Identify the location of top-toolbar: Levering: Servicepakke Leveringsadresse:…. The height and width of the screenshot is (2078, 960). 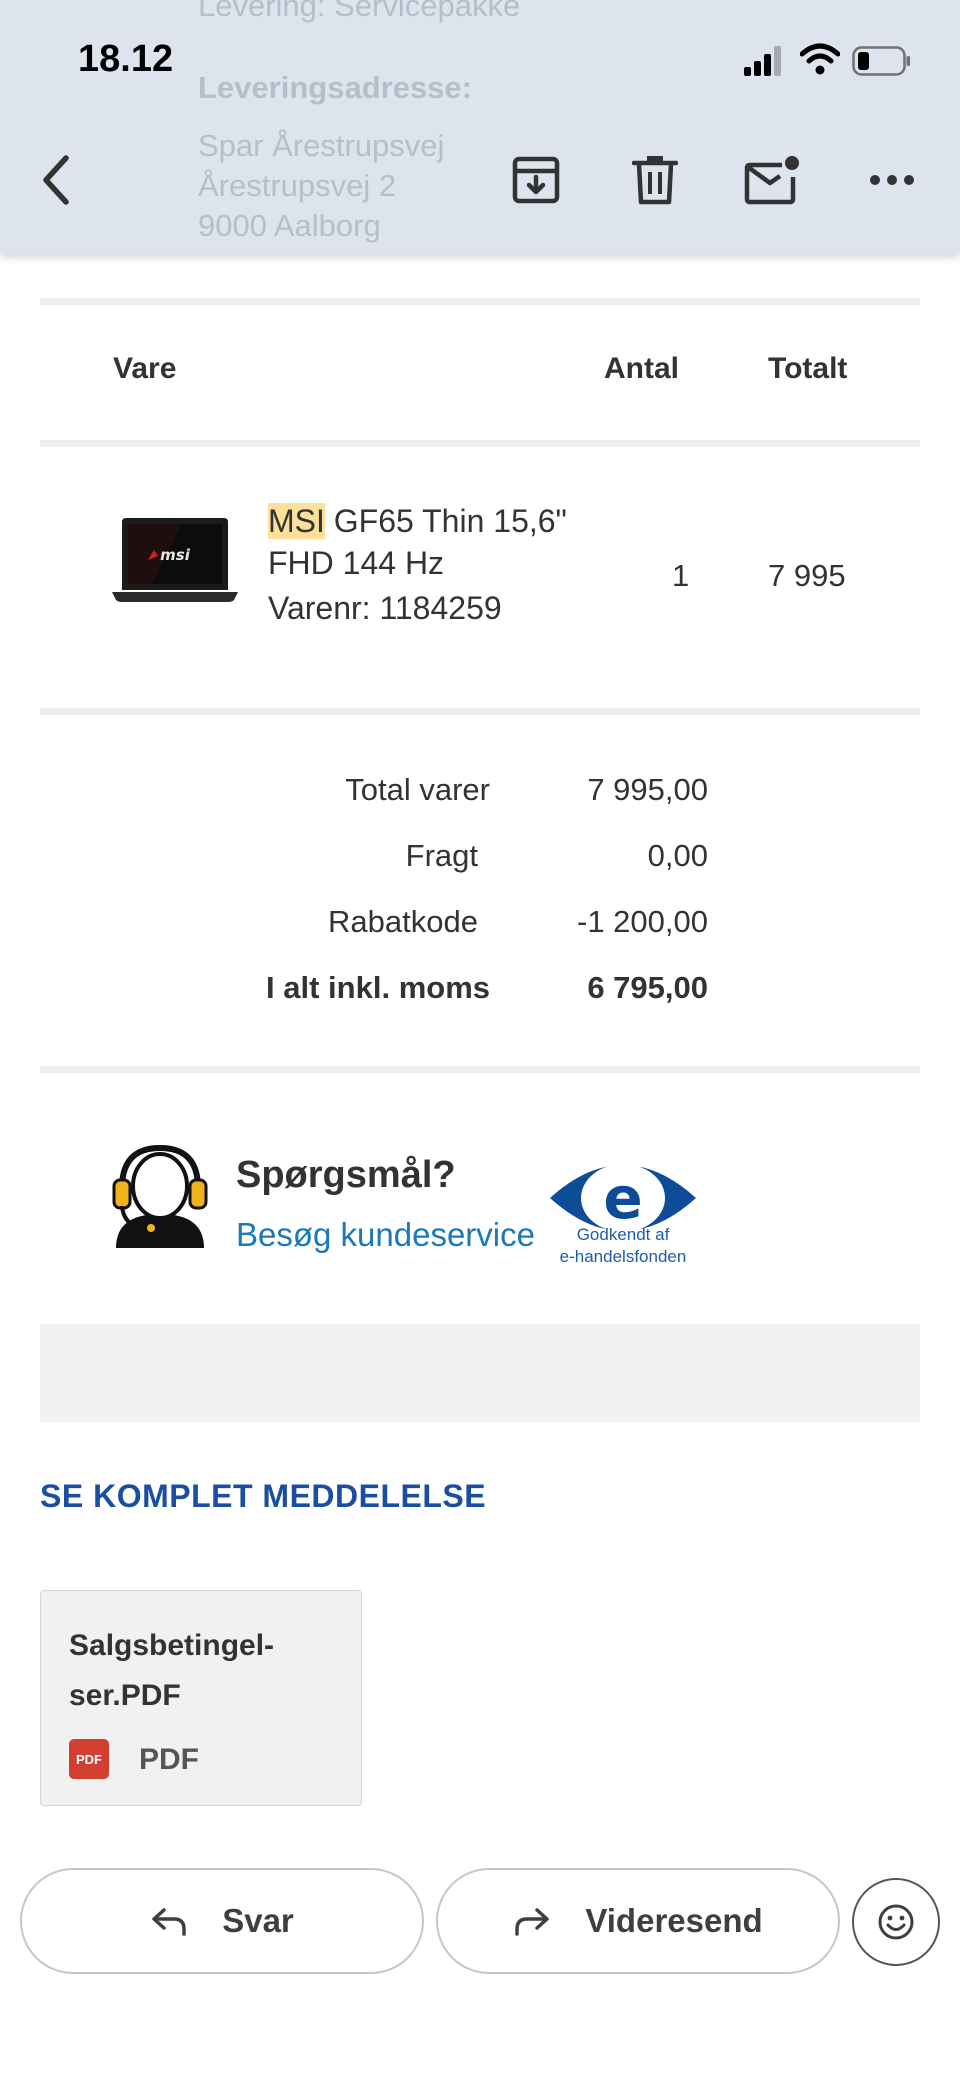
(480, 127).